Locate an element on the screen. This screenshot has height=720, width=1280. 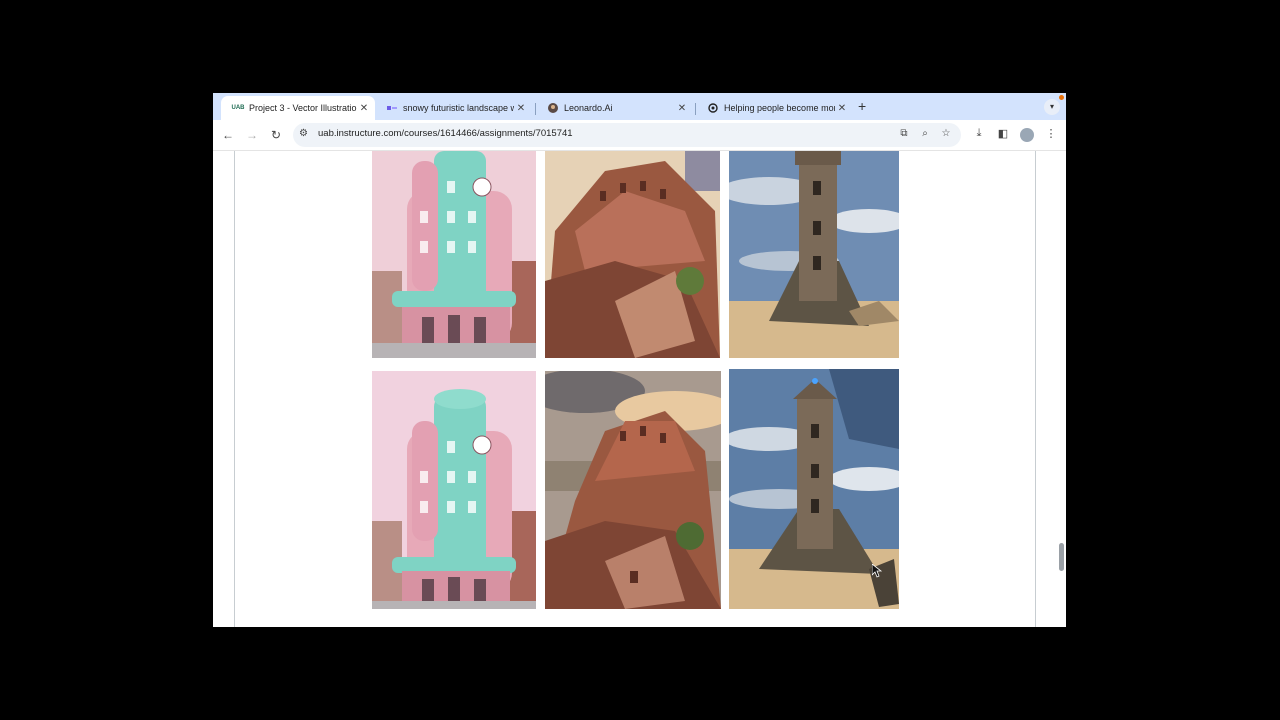
rock-tower-image is located at coordinates (814, 254).